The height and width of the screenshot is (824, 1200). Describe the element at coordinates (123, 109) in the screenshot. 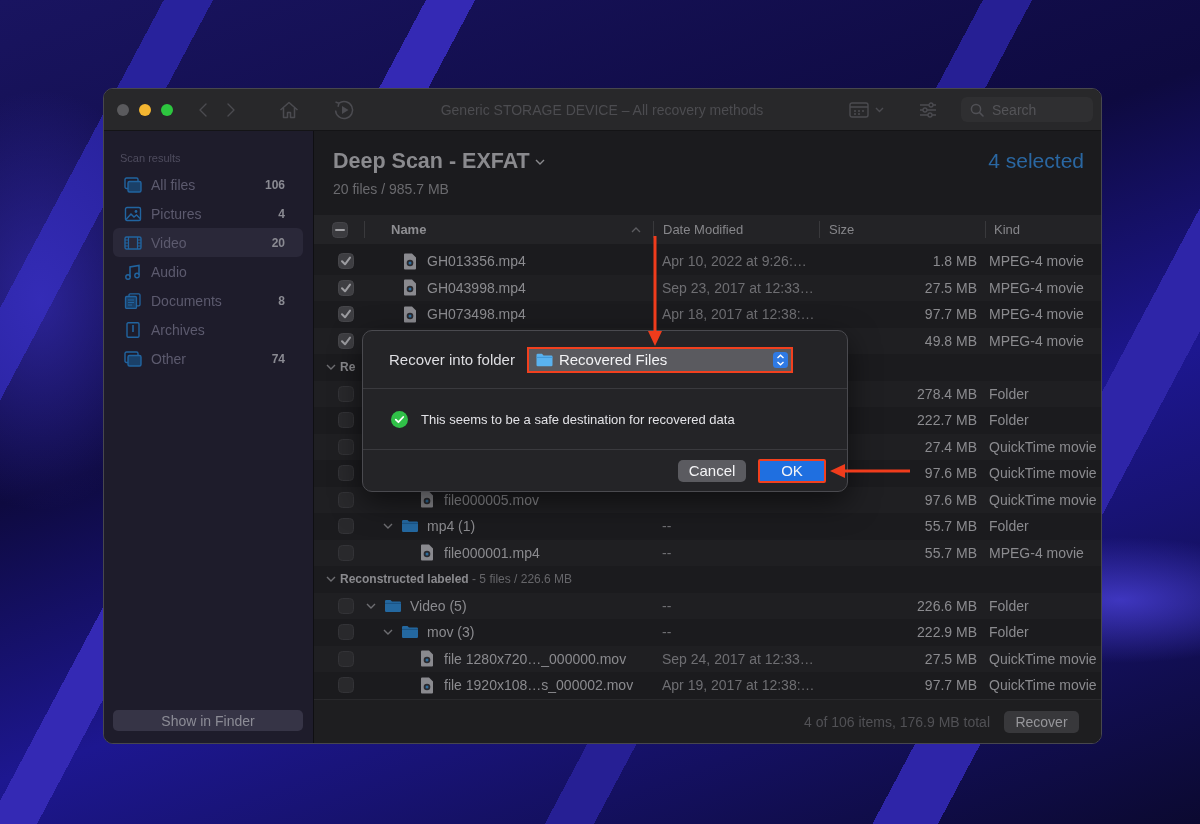

I see `close-button` at that location.